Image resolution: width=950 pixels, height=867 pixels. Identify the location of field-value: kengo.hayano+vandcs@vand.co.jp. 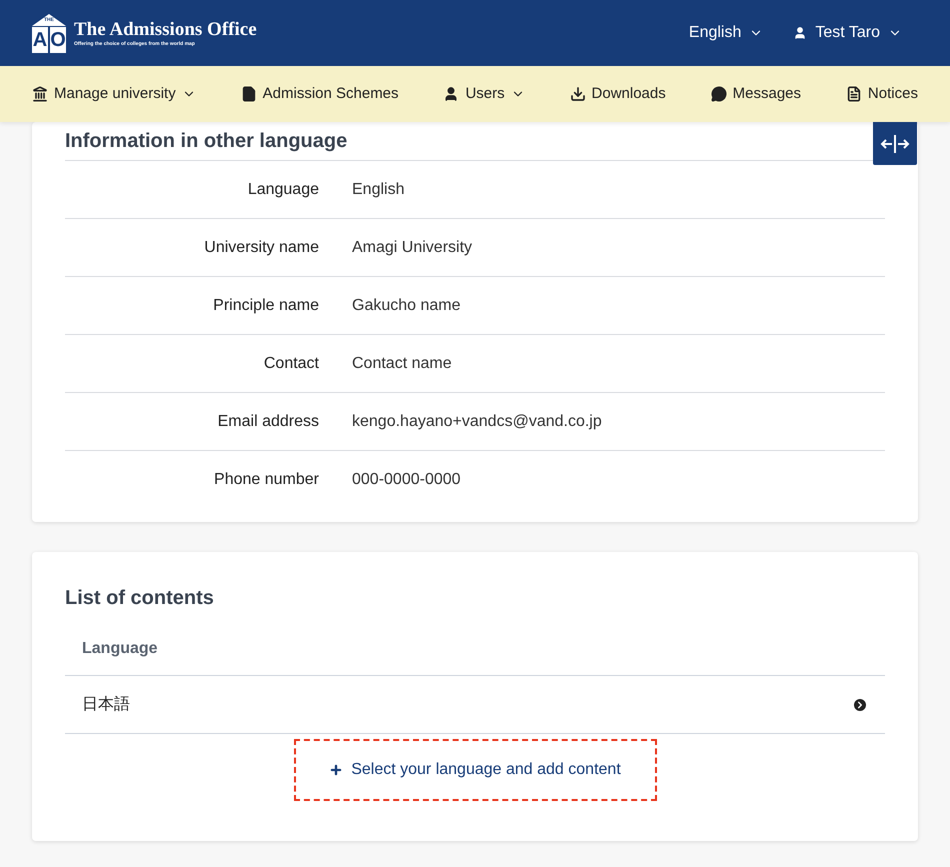
(477, 422).